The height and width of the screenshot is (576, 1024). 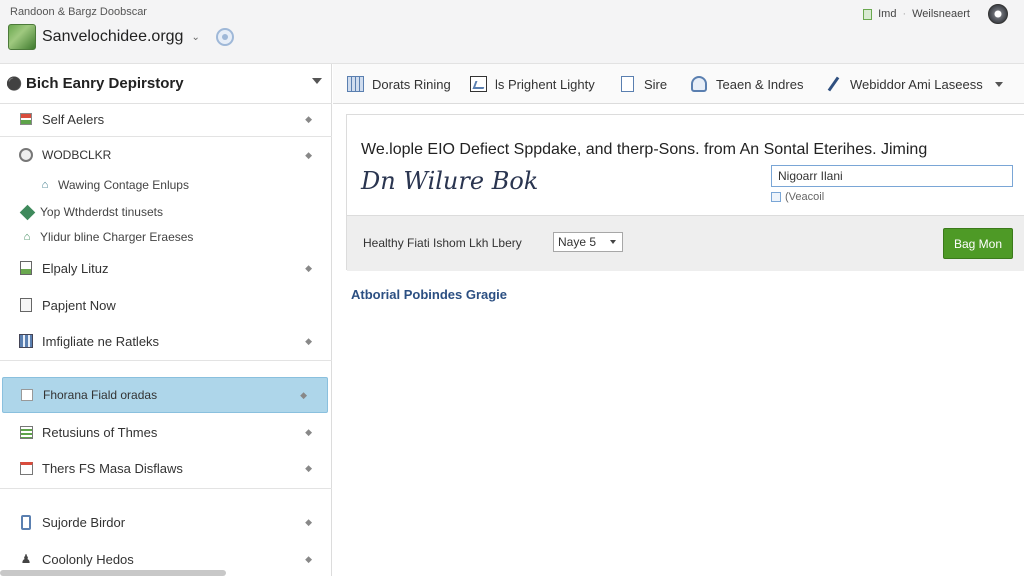 What do you see at coordinates (998, 14) in the screenshot?
I see `settings-icon` at bounding box center [998, 14].